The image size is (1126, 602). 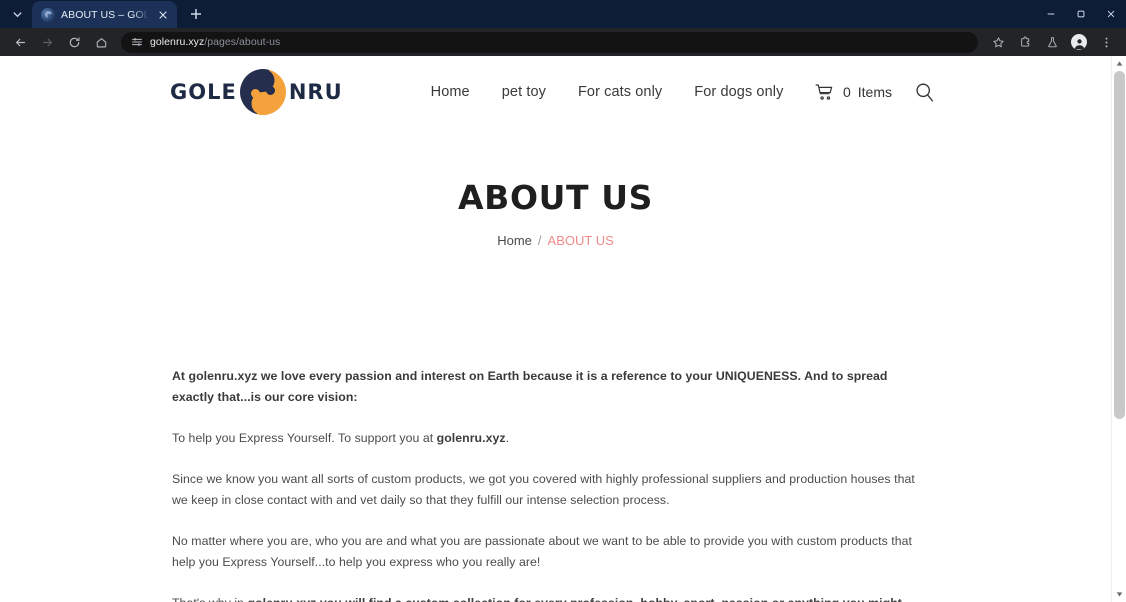 I want to click on browser-toolbar: golenru.xyz/pages/about-us, so click(x=563, y=42).